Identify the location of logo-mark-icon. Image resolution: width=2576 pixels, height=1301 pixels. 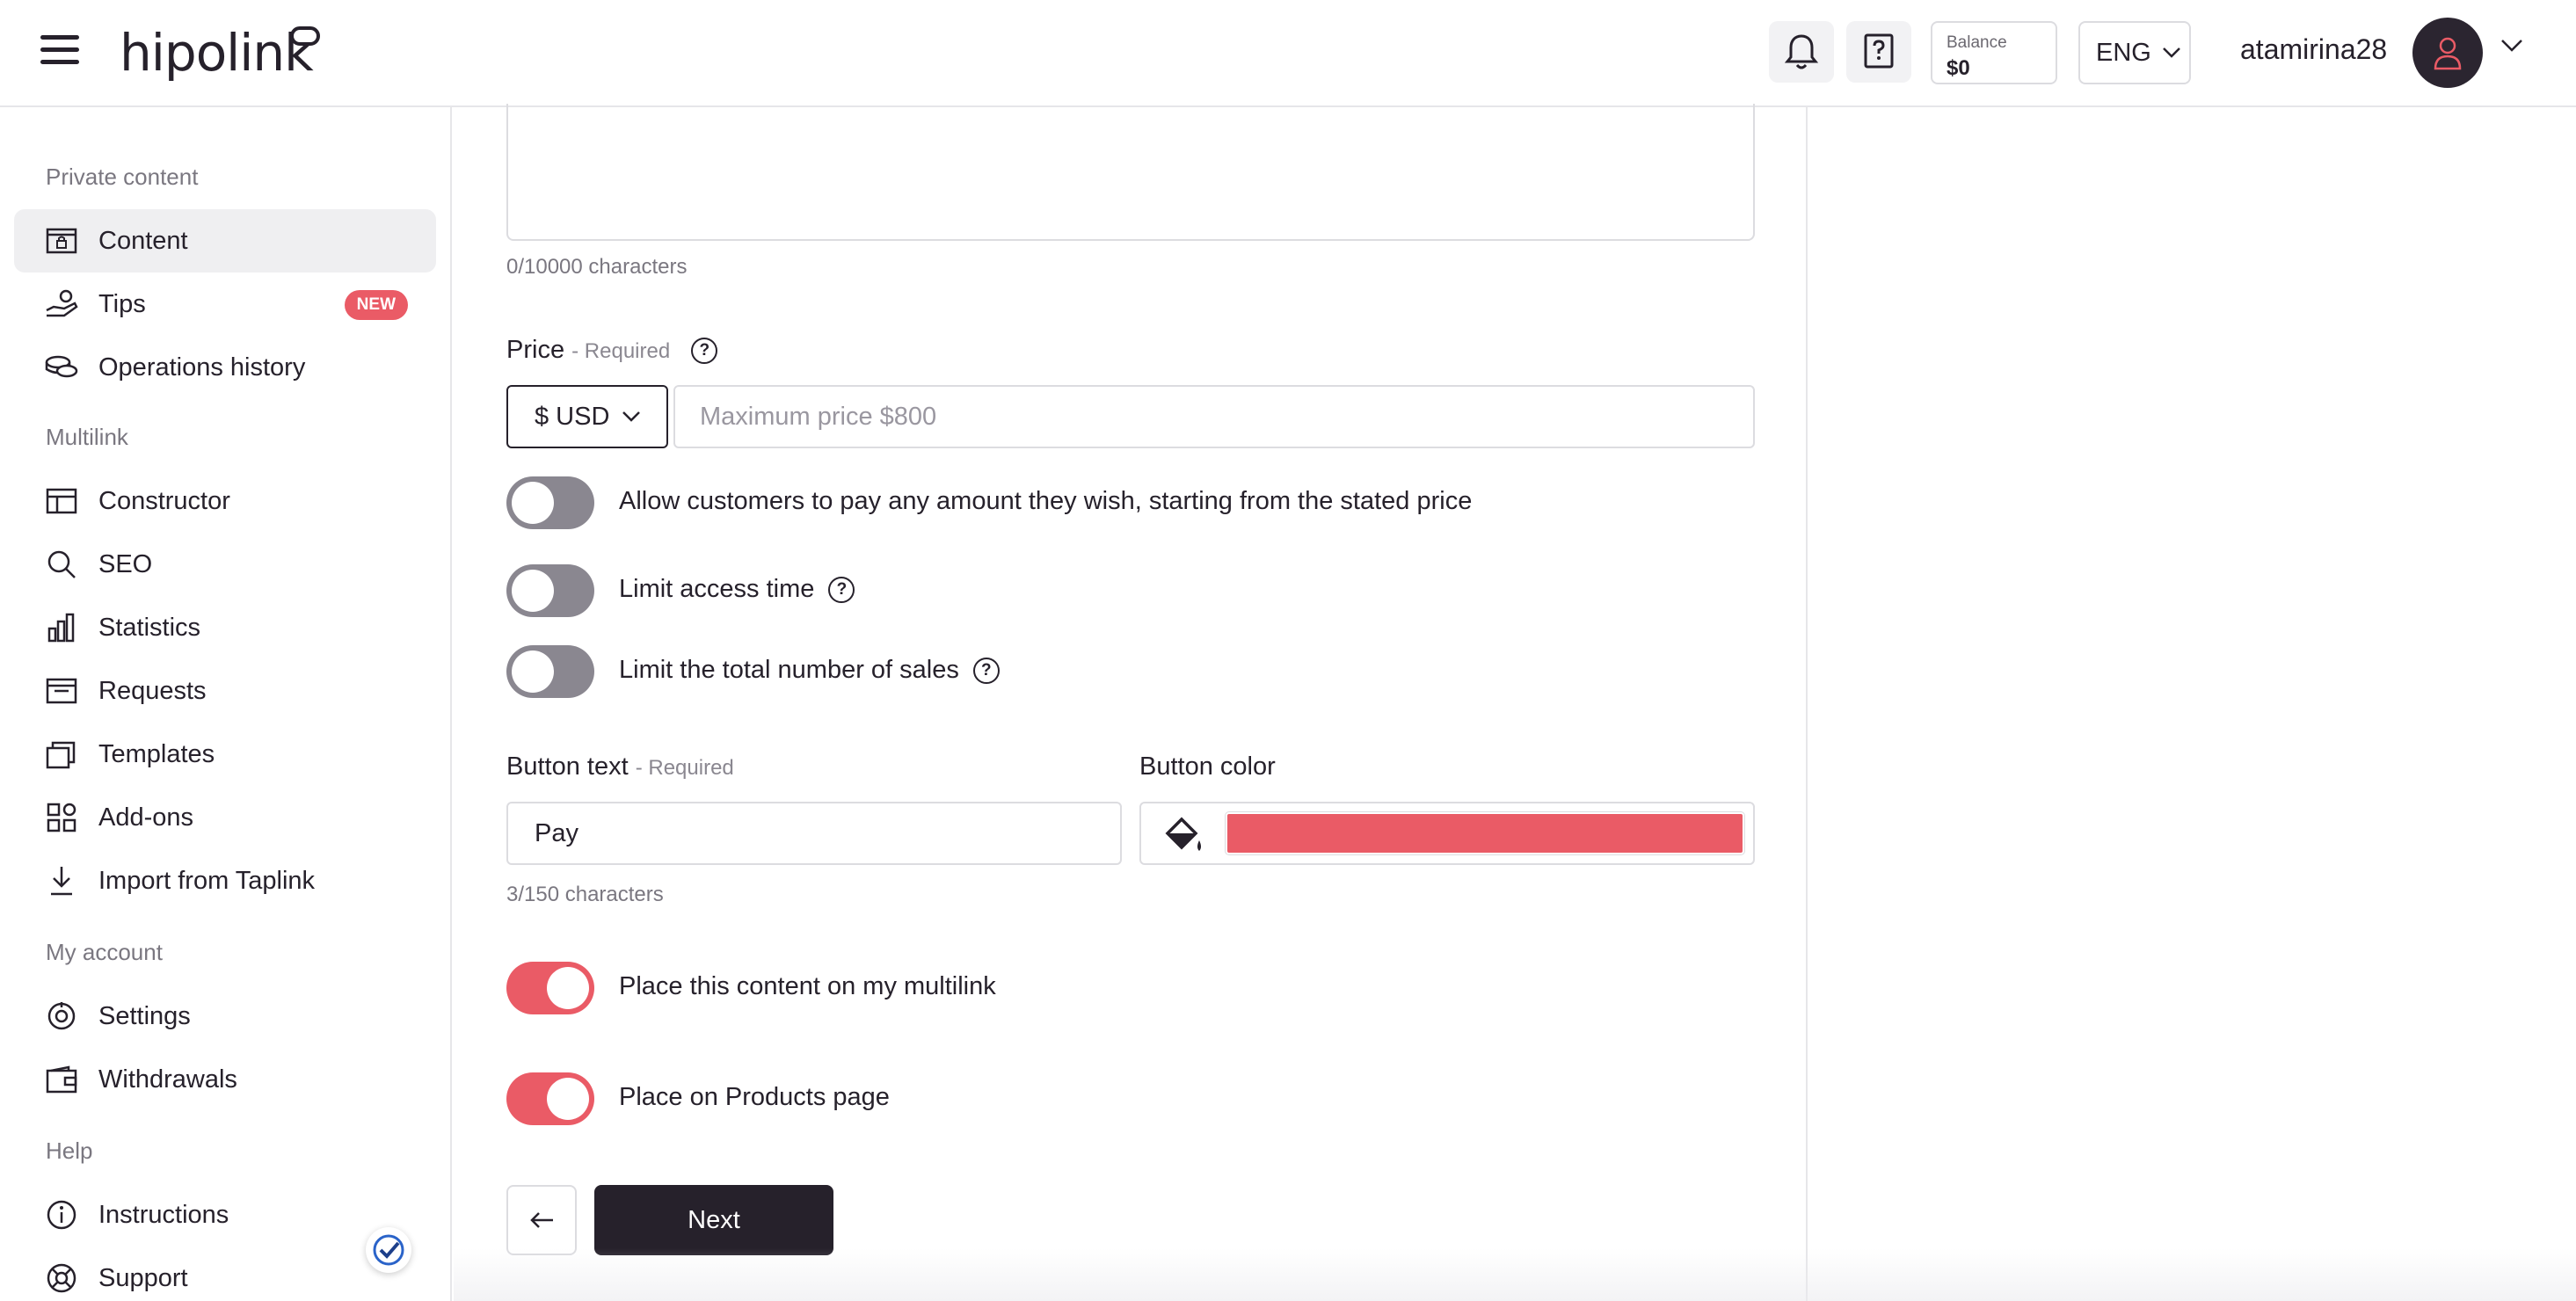
(305, 36).